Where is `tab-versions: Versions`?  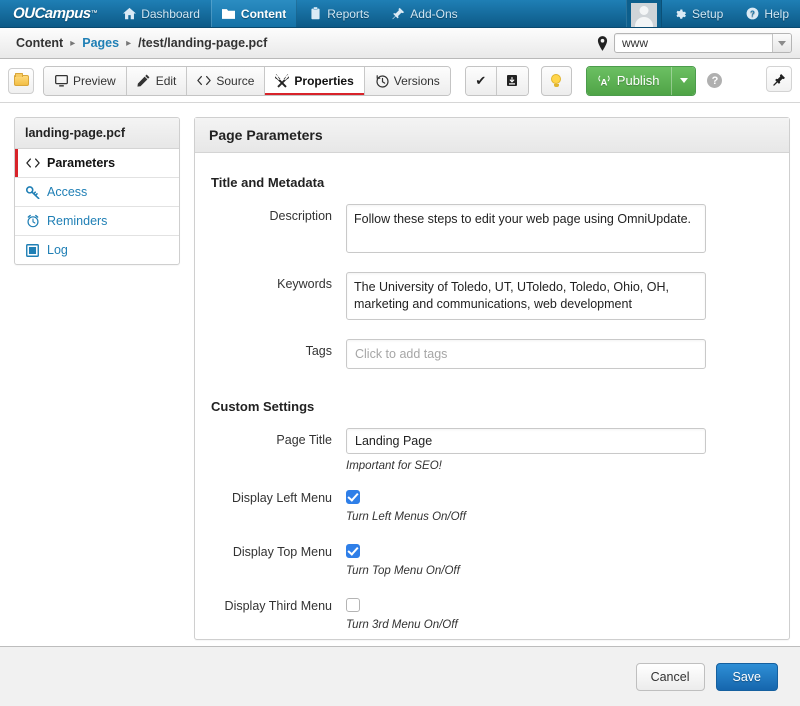 tab-versions: Versions is located at coordinates (407, 80).